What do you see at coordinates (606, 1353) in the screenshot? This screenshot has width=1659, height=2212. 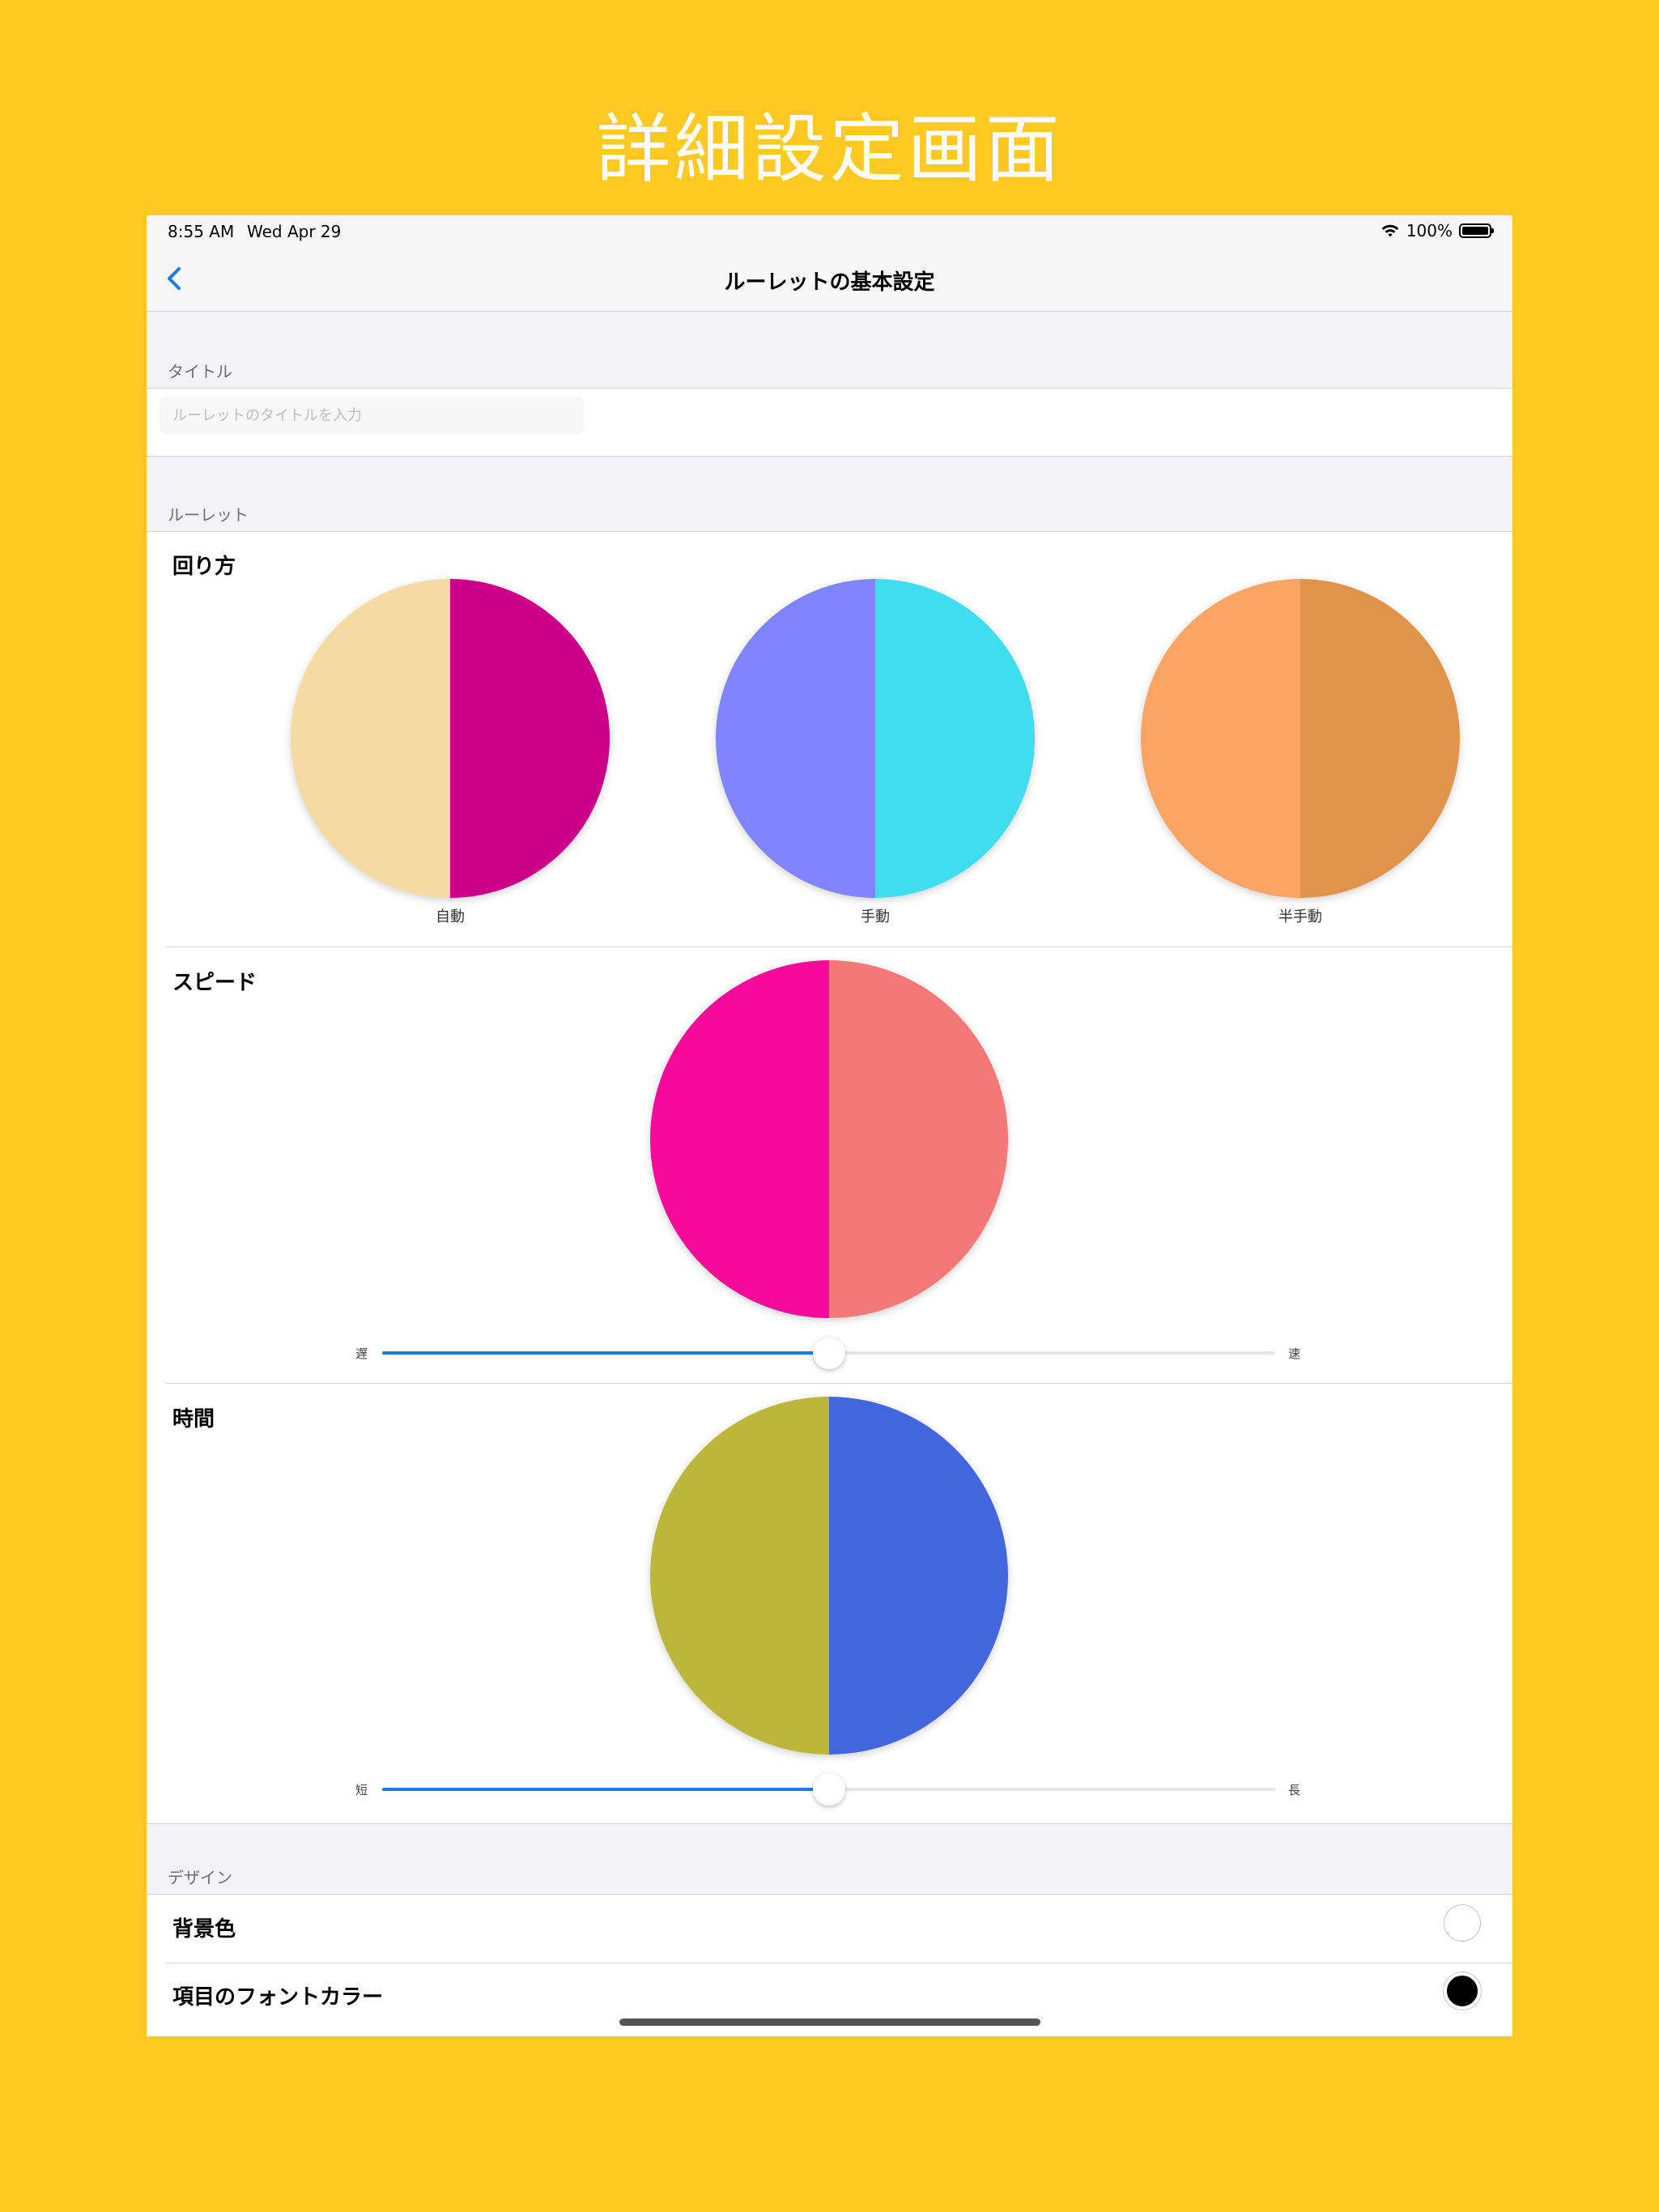 I see `speed-slider-fill` at bounding box center [606, 1353].